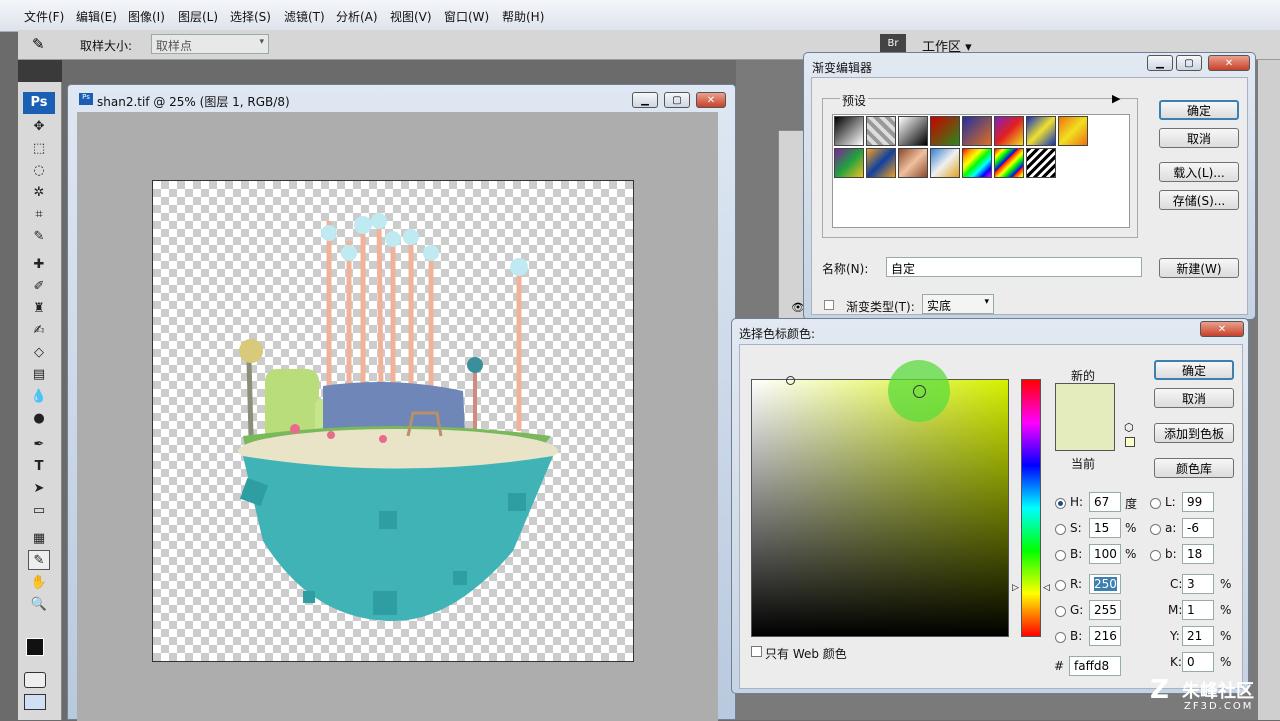 This screenshot has height=721, width=1280. Describe the element at coordinates (39, 538) in the screenshot. I see `notes-tool-icon: ▦` at that location.